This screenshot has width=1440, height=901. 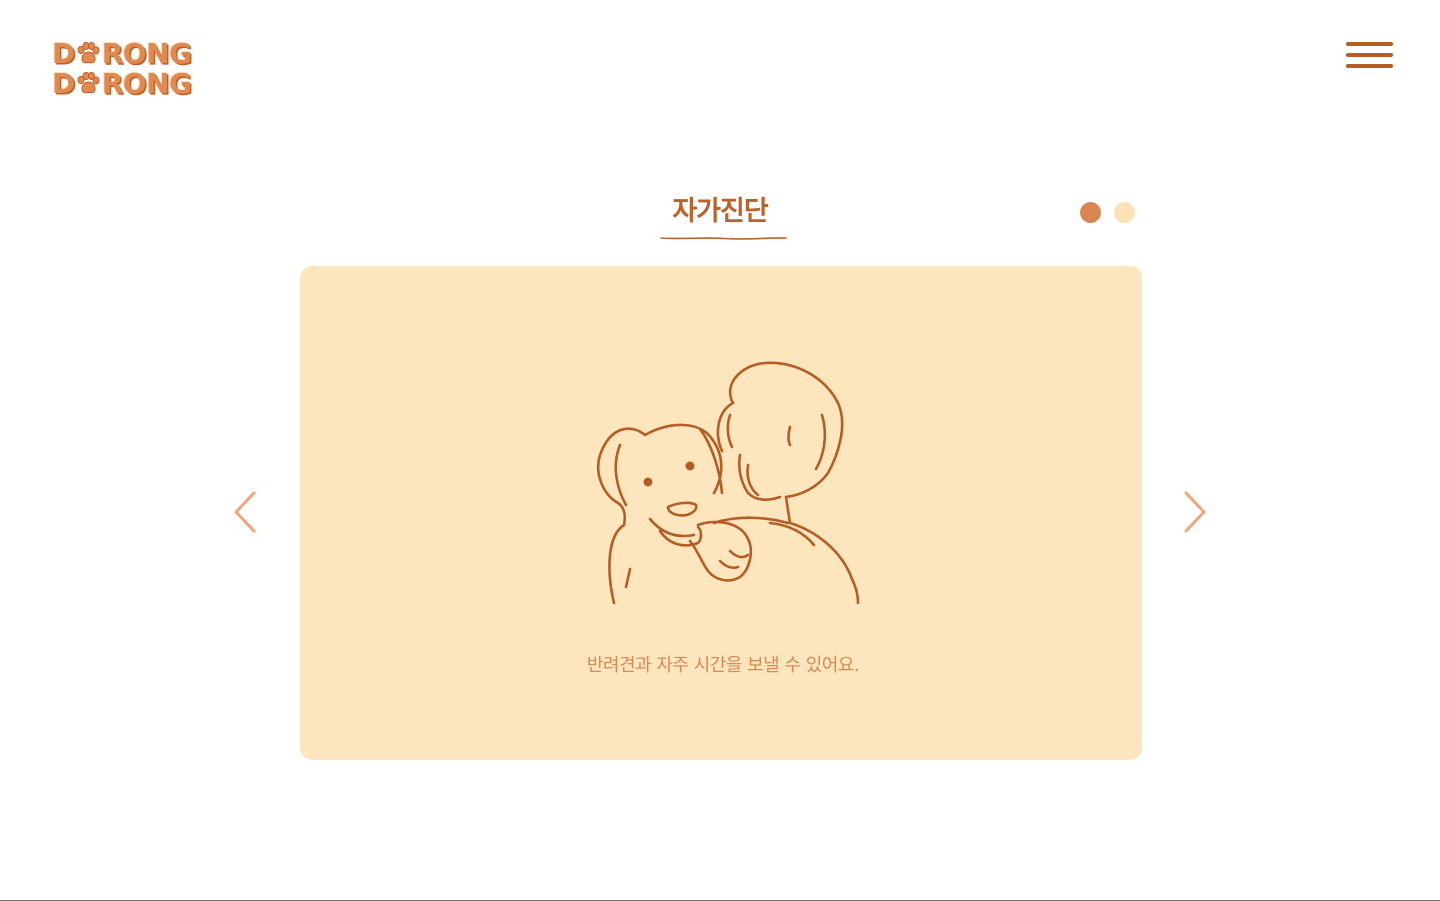 What do you see at coordinates (728, 483) in the screenshot?
I see `person-hugging-dog-illustration` at bounding box center [728, 483].